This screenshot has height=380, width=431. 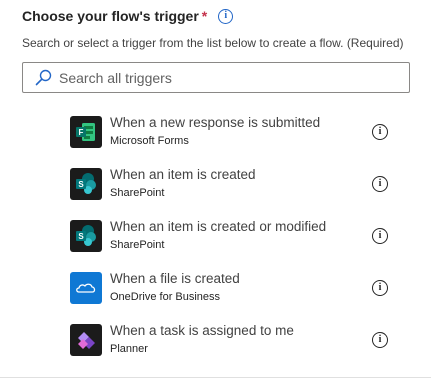 What do you see at coordinates (235, 344) in the screenshot?
I see `trigger-item-planner-task-assigned: When a task is assigned to me Planner i` at bounding box center [235, 344].